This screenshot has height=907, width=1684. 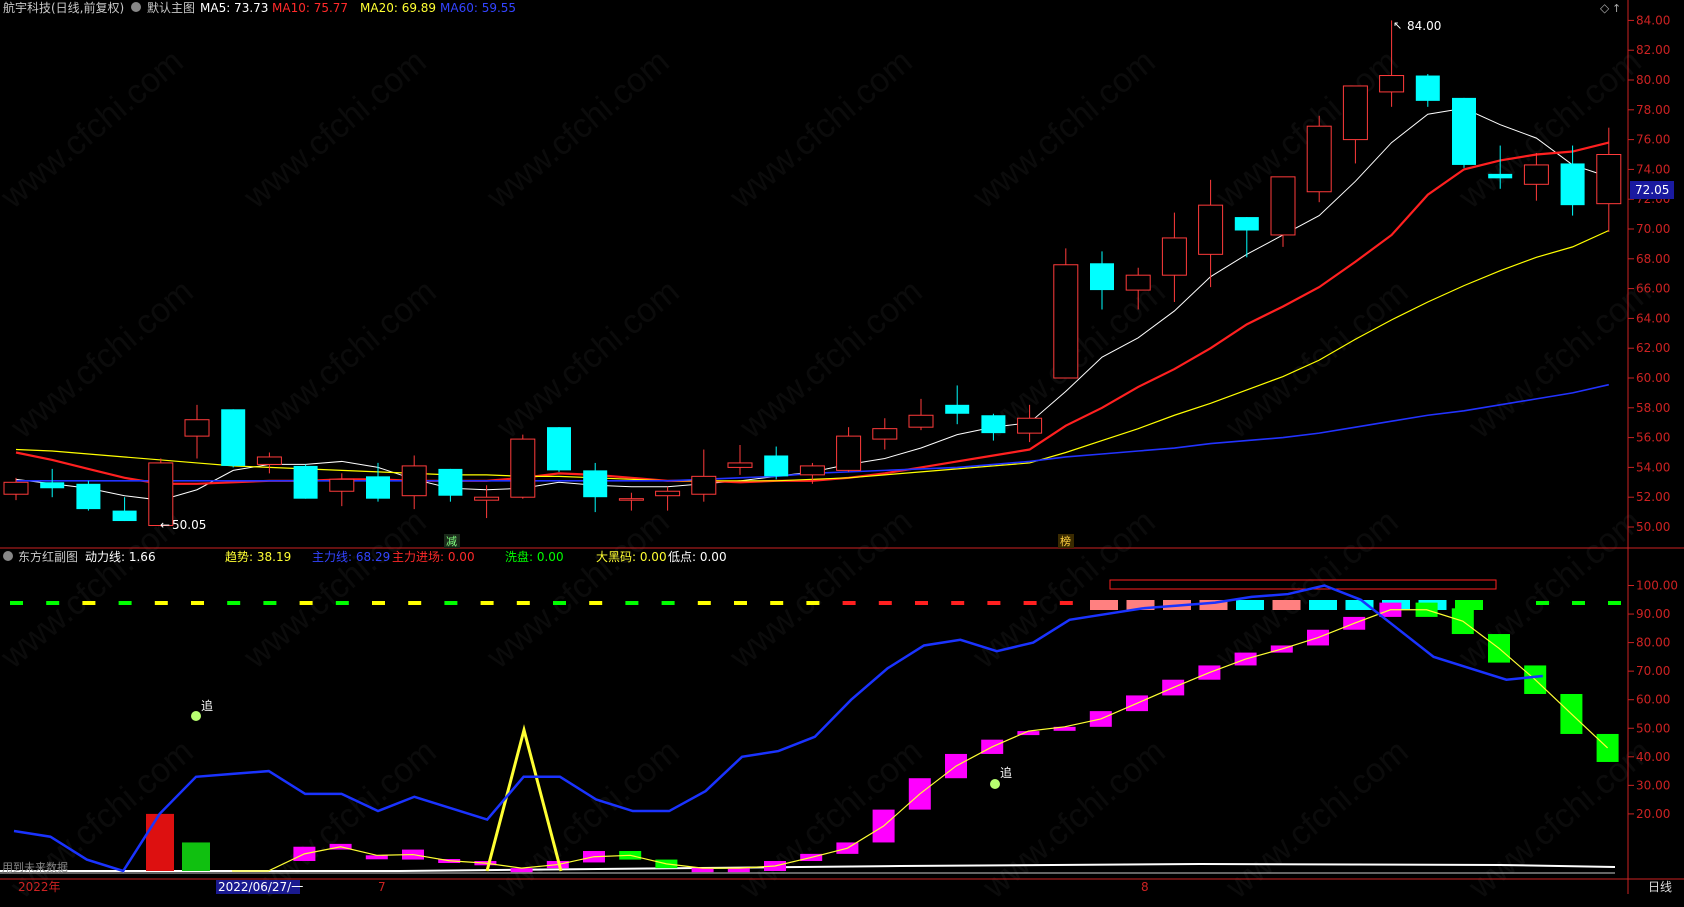 What do you see at coordinates (120, 557) in the screenshot?
I see `power-line-label: 动力线: 1.66` at bounding box center [120, 557].